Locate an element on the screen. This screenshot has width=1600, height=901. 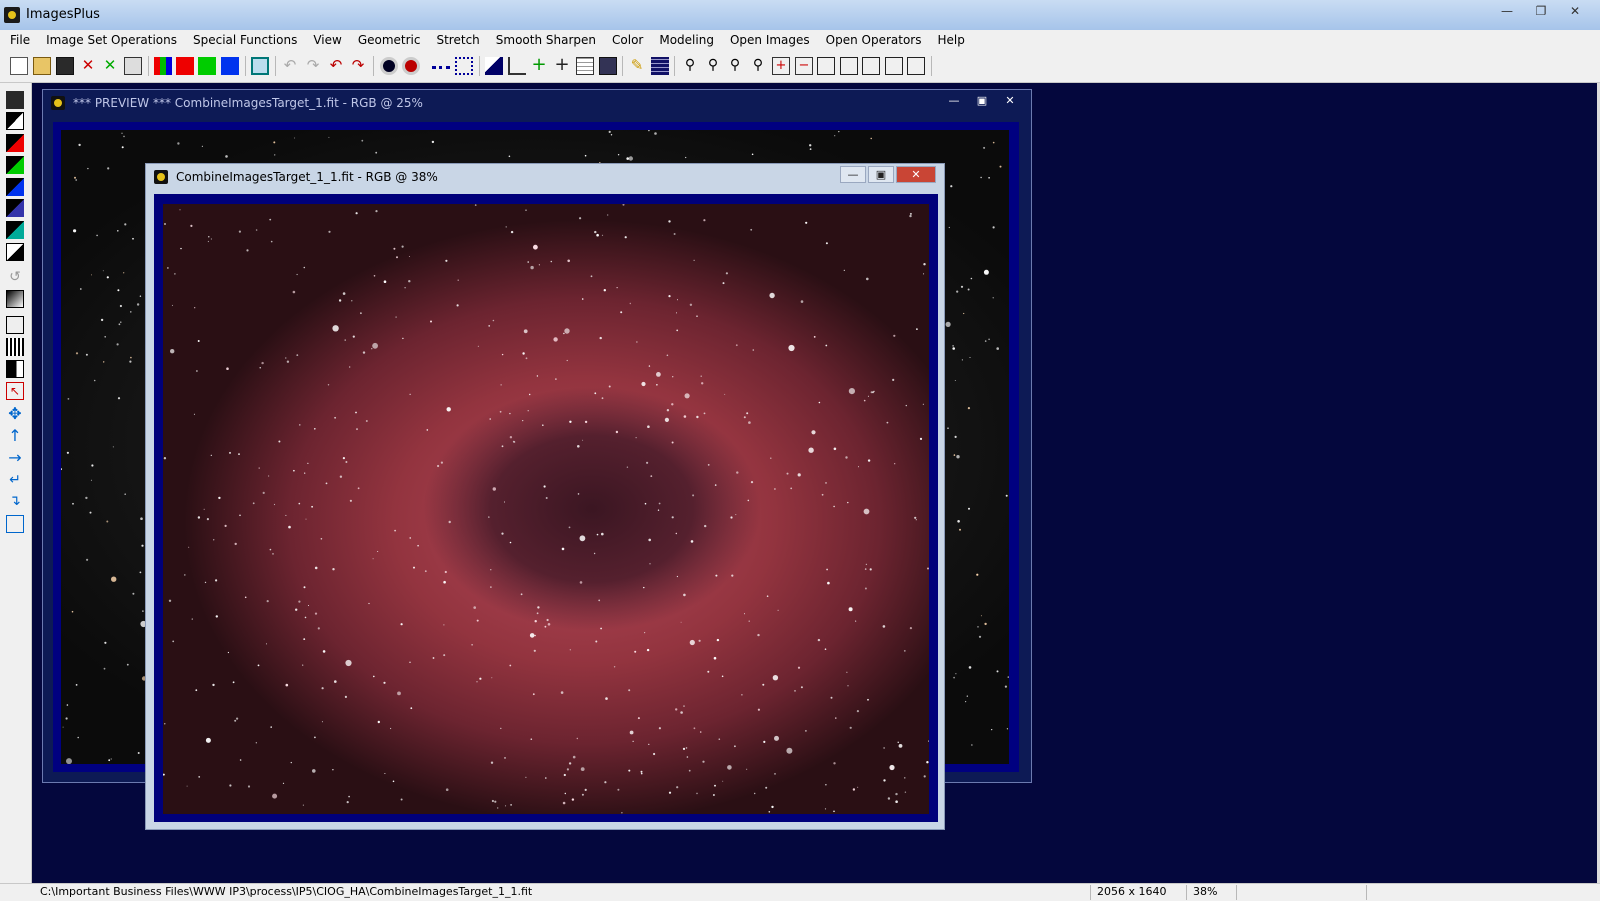
frame-1-icon is located at coordinates (826, 66).